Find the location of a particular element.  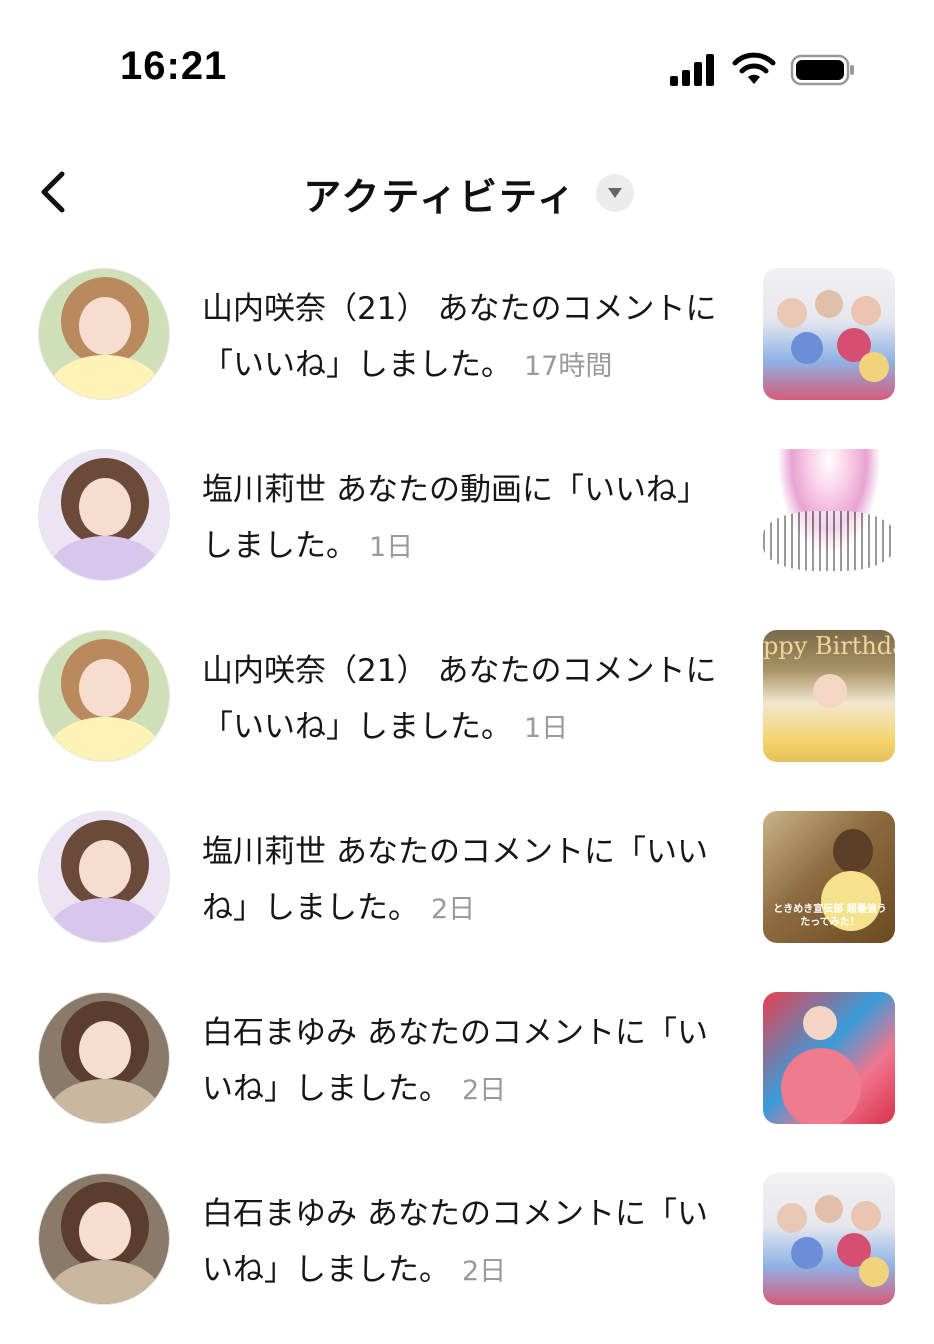

thumbnail-text: ppy Birthda is located at coordinates (829, 646).